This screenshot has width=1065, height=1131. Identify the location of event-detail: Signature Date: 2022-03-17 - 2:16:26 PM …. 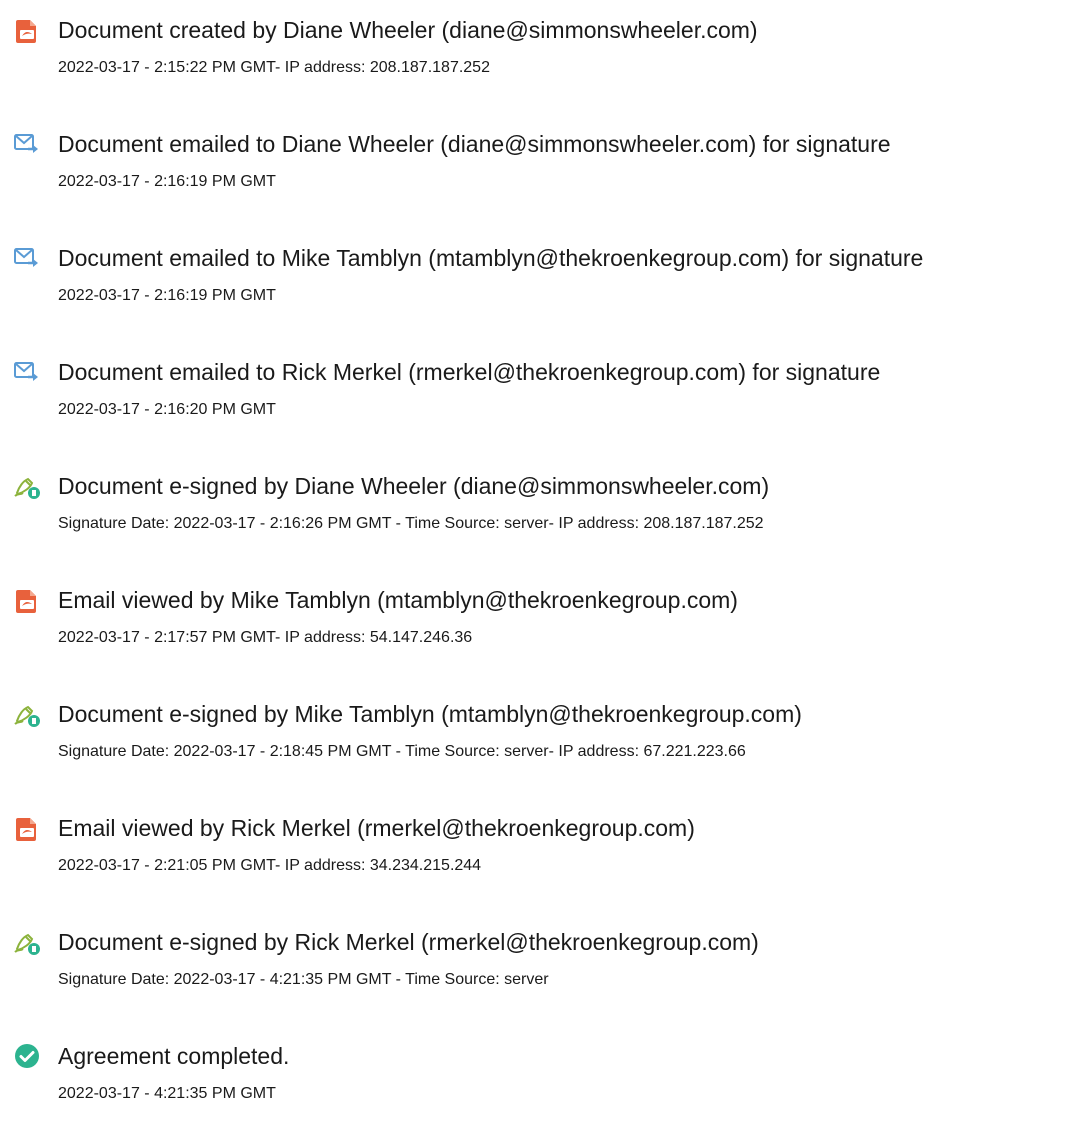
(411, 523).